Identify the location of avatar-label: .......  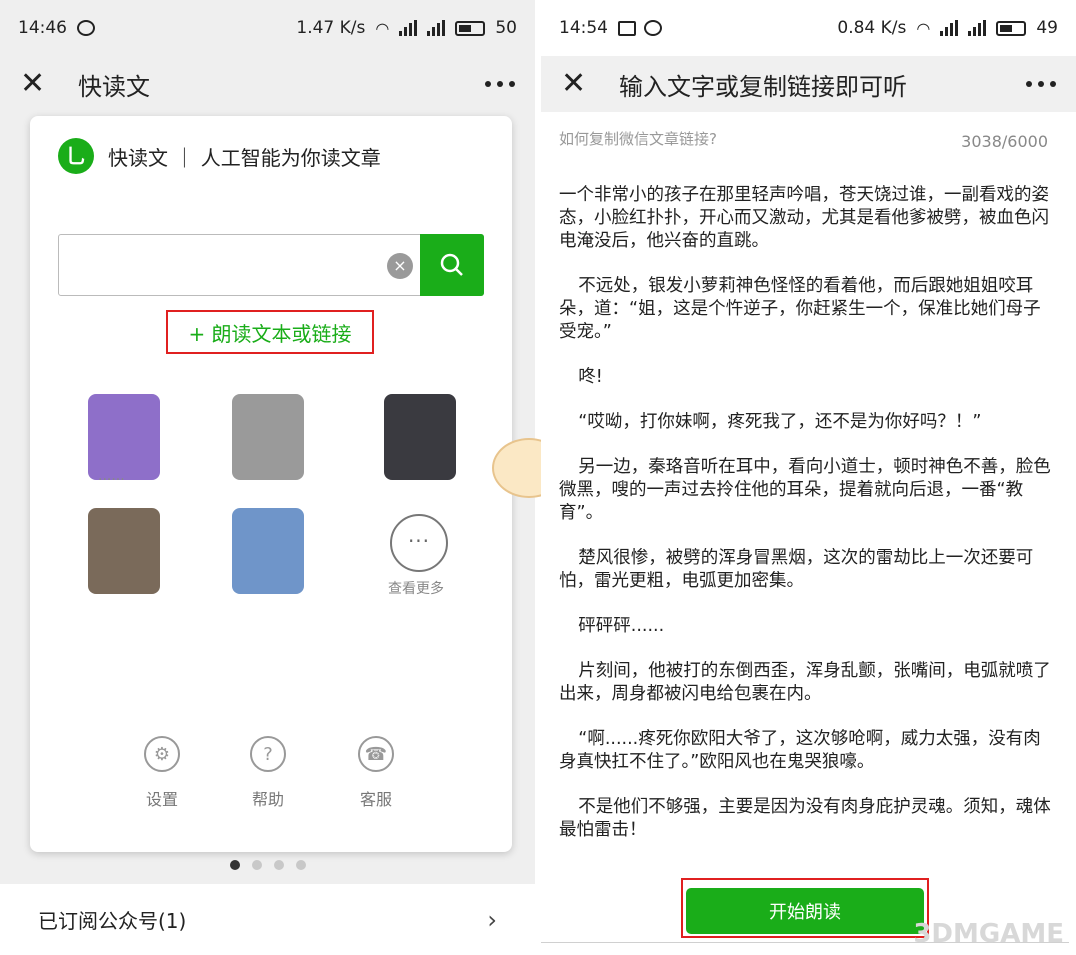
(111, 476).